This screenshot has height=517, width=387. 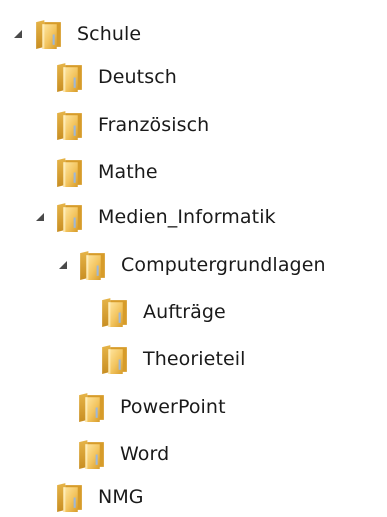 I want to click on tree-item-label: NMG, so click(x=121, y=496).